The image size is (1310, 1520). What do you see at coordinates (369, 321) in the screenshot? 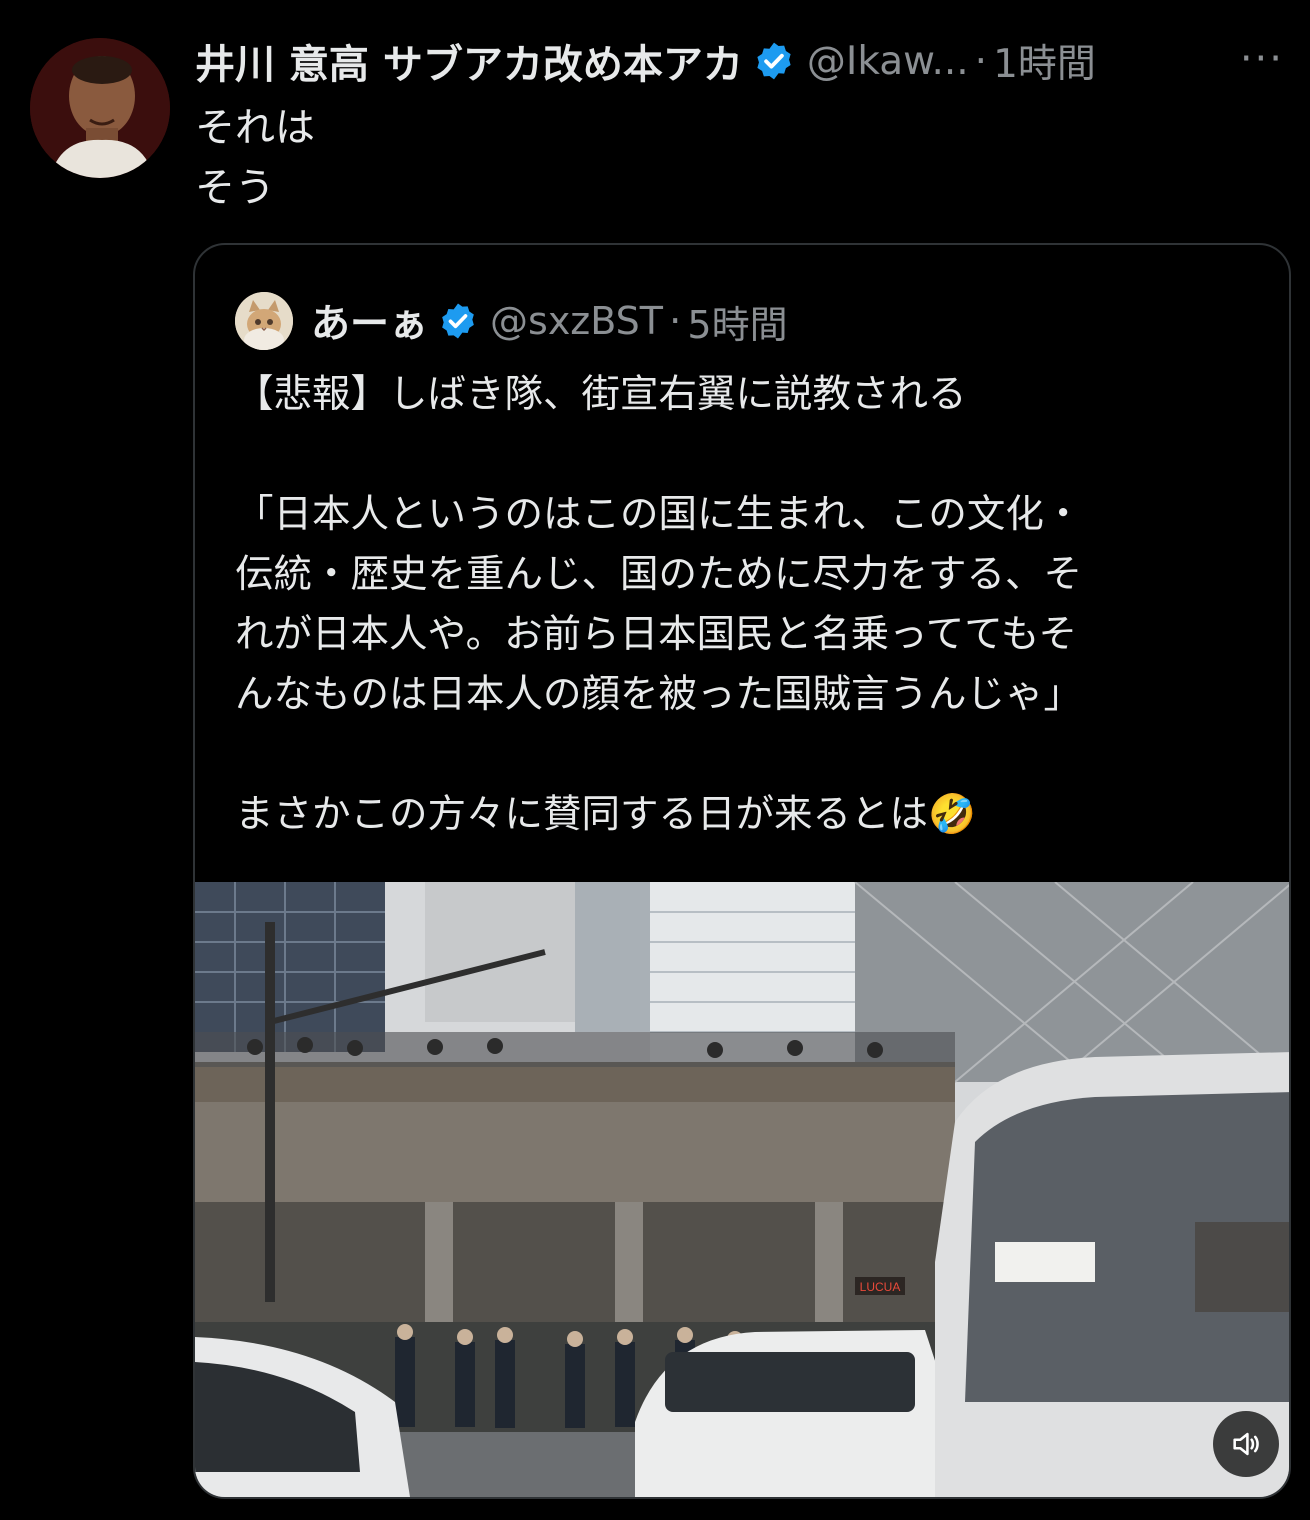
I see `quoted-author-name: あーぁ` at bounding box center [369, 321].